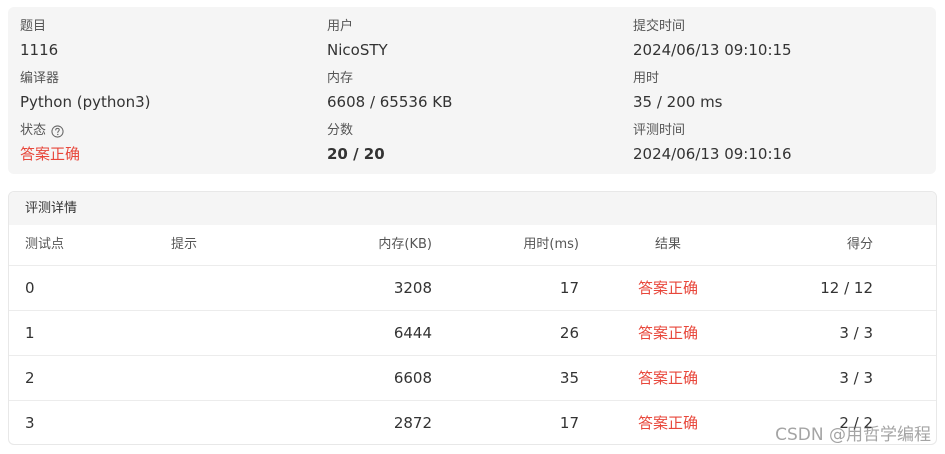 This screenshot has width=945, height=454. I want to click on table-row: 2 6608 35 答案正确 3 / 3, so click(472, 378).